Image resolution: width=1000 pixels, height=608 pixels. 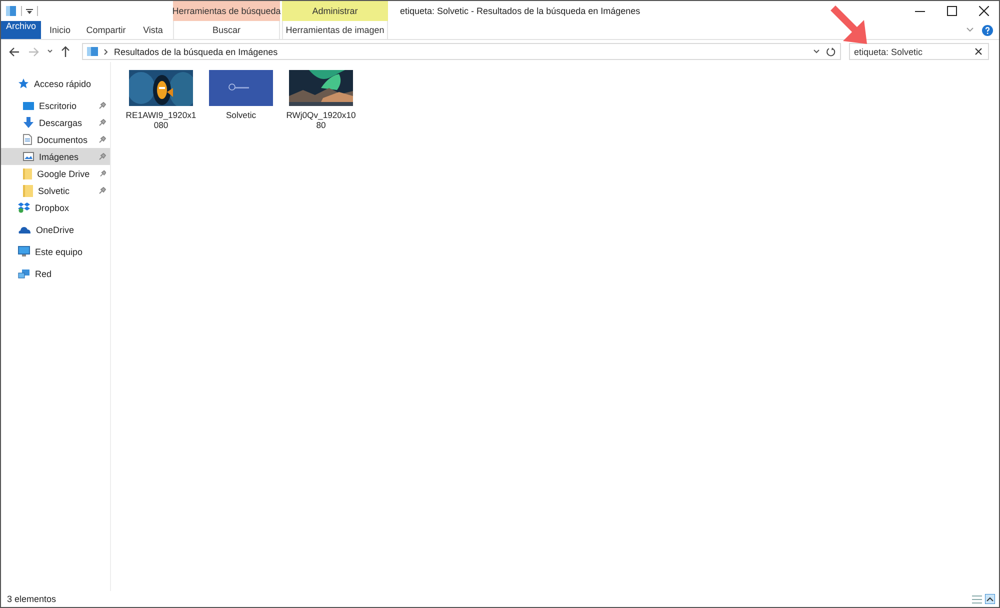 I want to click on sidebar-item: Solvetic, so click(x=55, y=190).